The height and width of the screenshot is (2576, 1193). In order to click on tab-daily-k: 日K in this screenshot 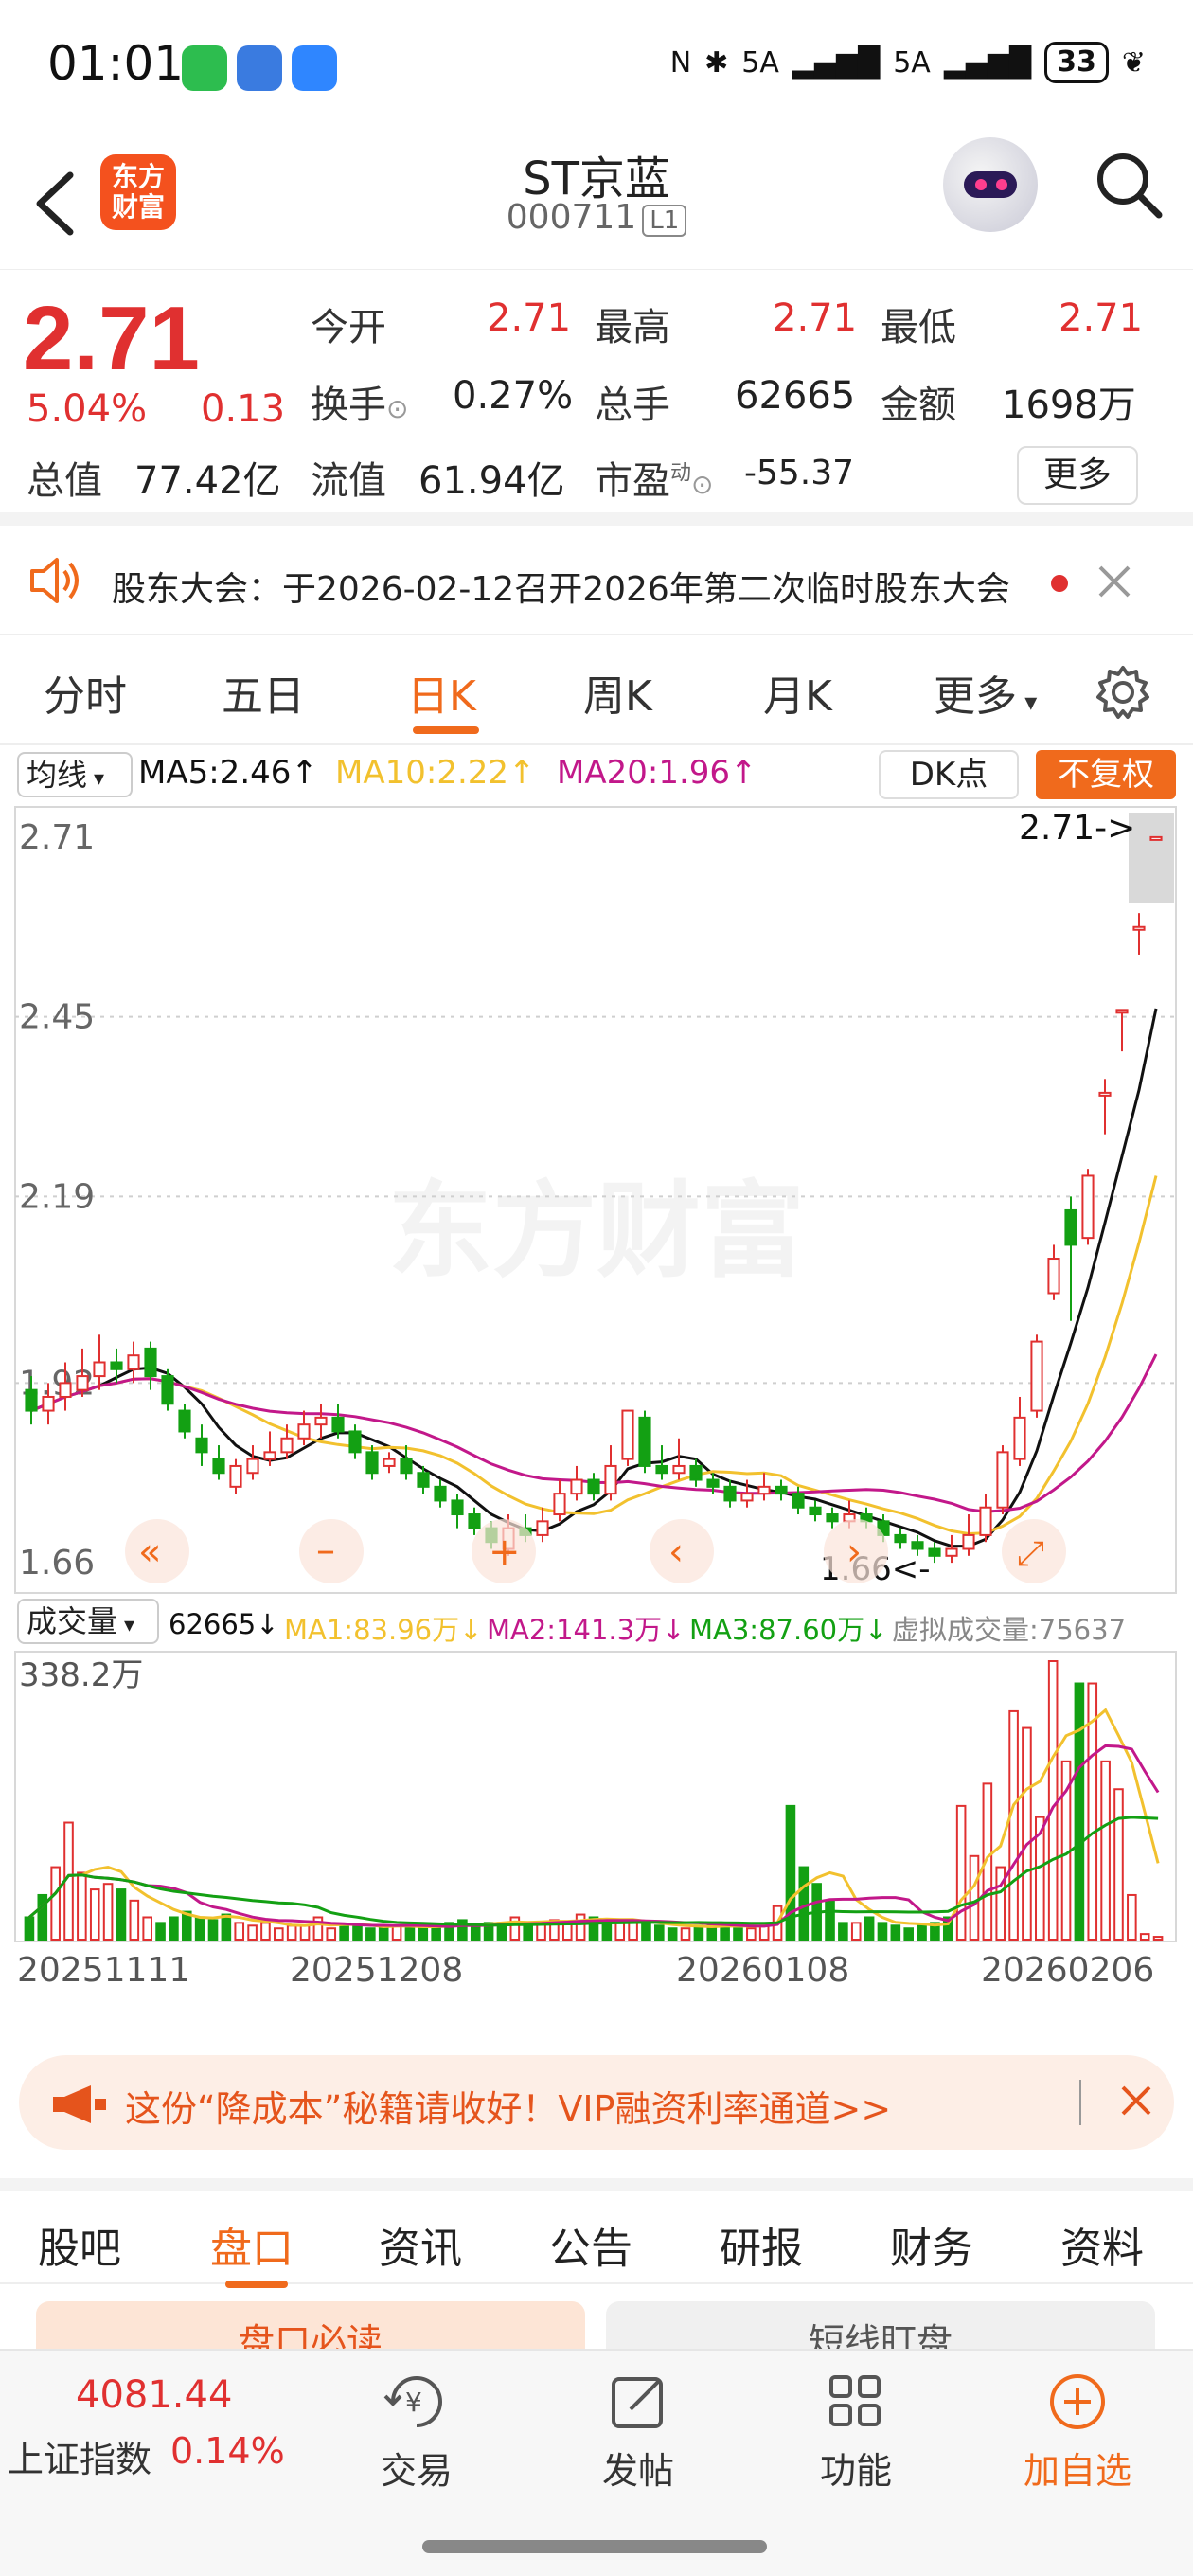, I will do `click(441, 692)`.